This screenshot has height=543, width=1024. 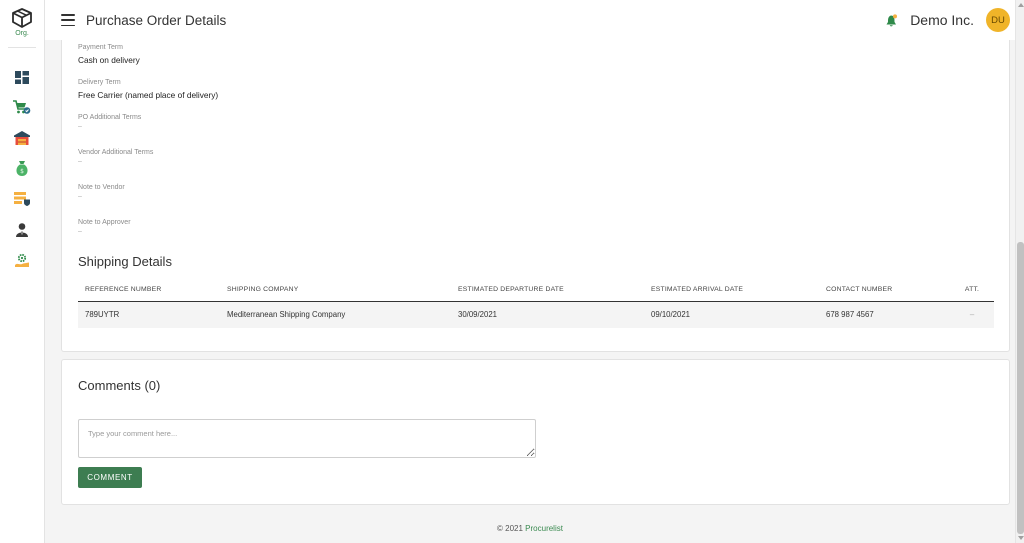 I want to click on term-label: PO Additional Terms, so click(x=110, y=117).